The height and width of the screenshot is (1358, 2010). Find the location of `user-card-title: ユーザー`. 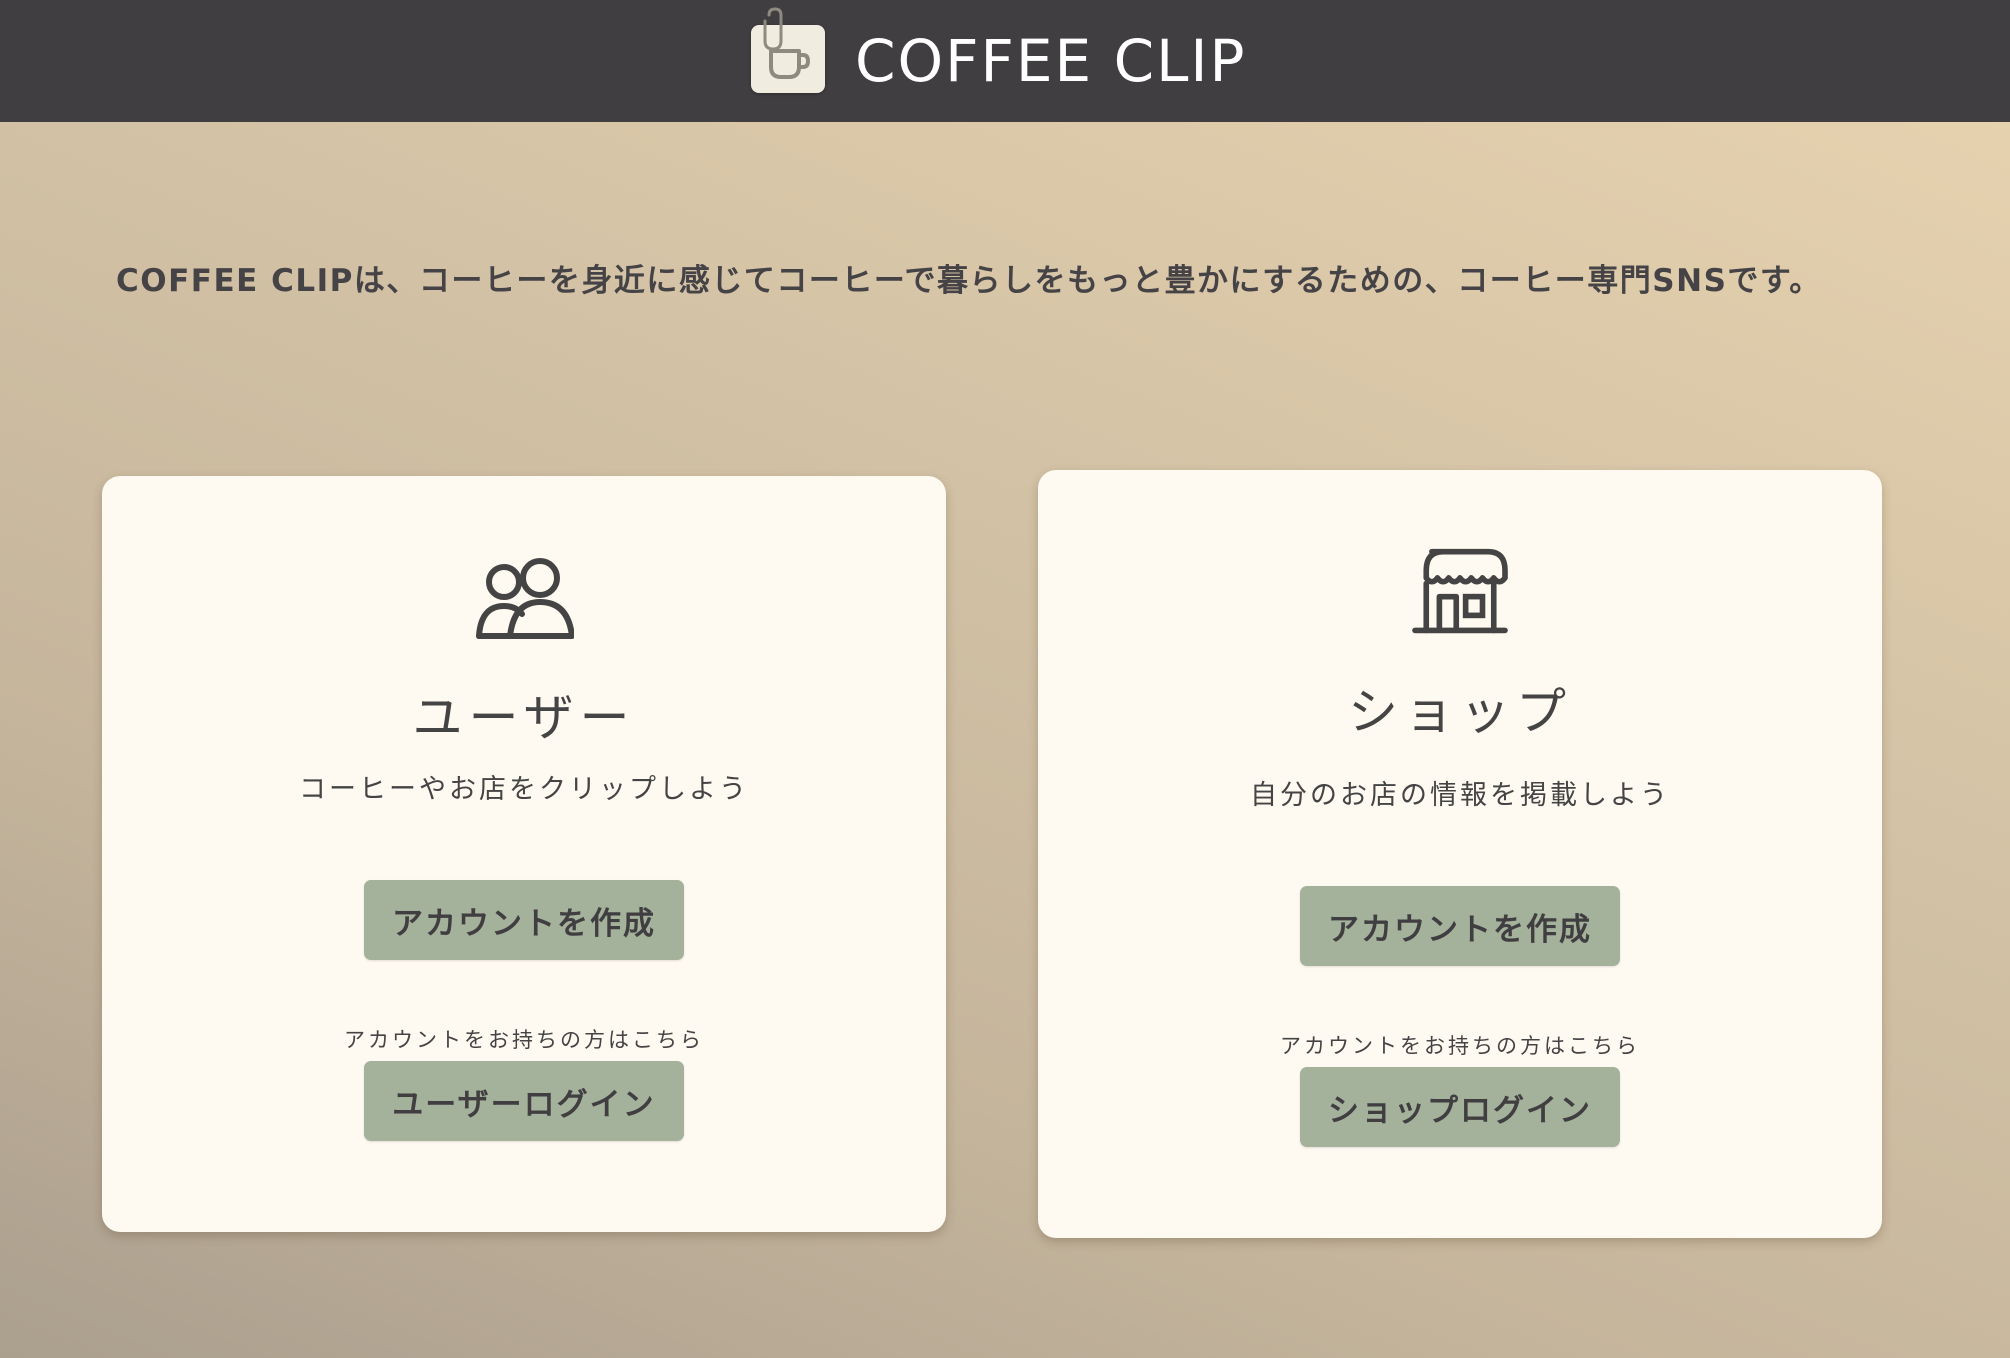

user-card-title: ユーザー is located at coordinates (524, 718).